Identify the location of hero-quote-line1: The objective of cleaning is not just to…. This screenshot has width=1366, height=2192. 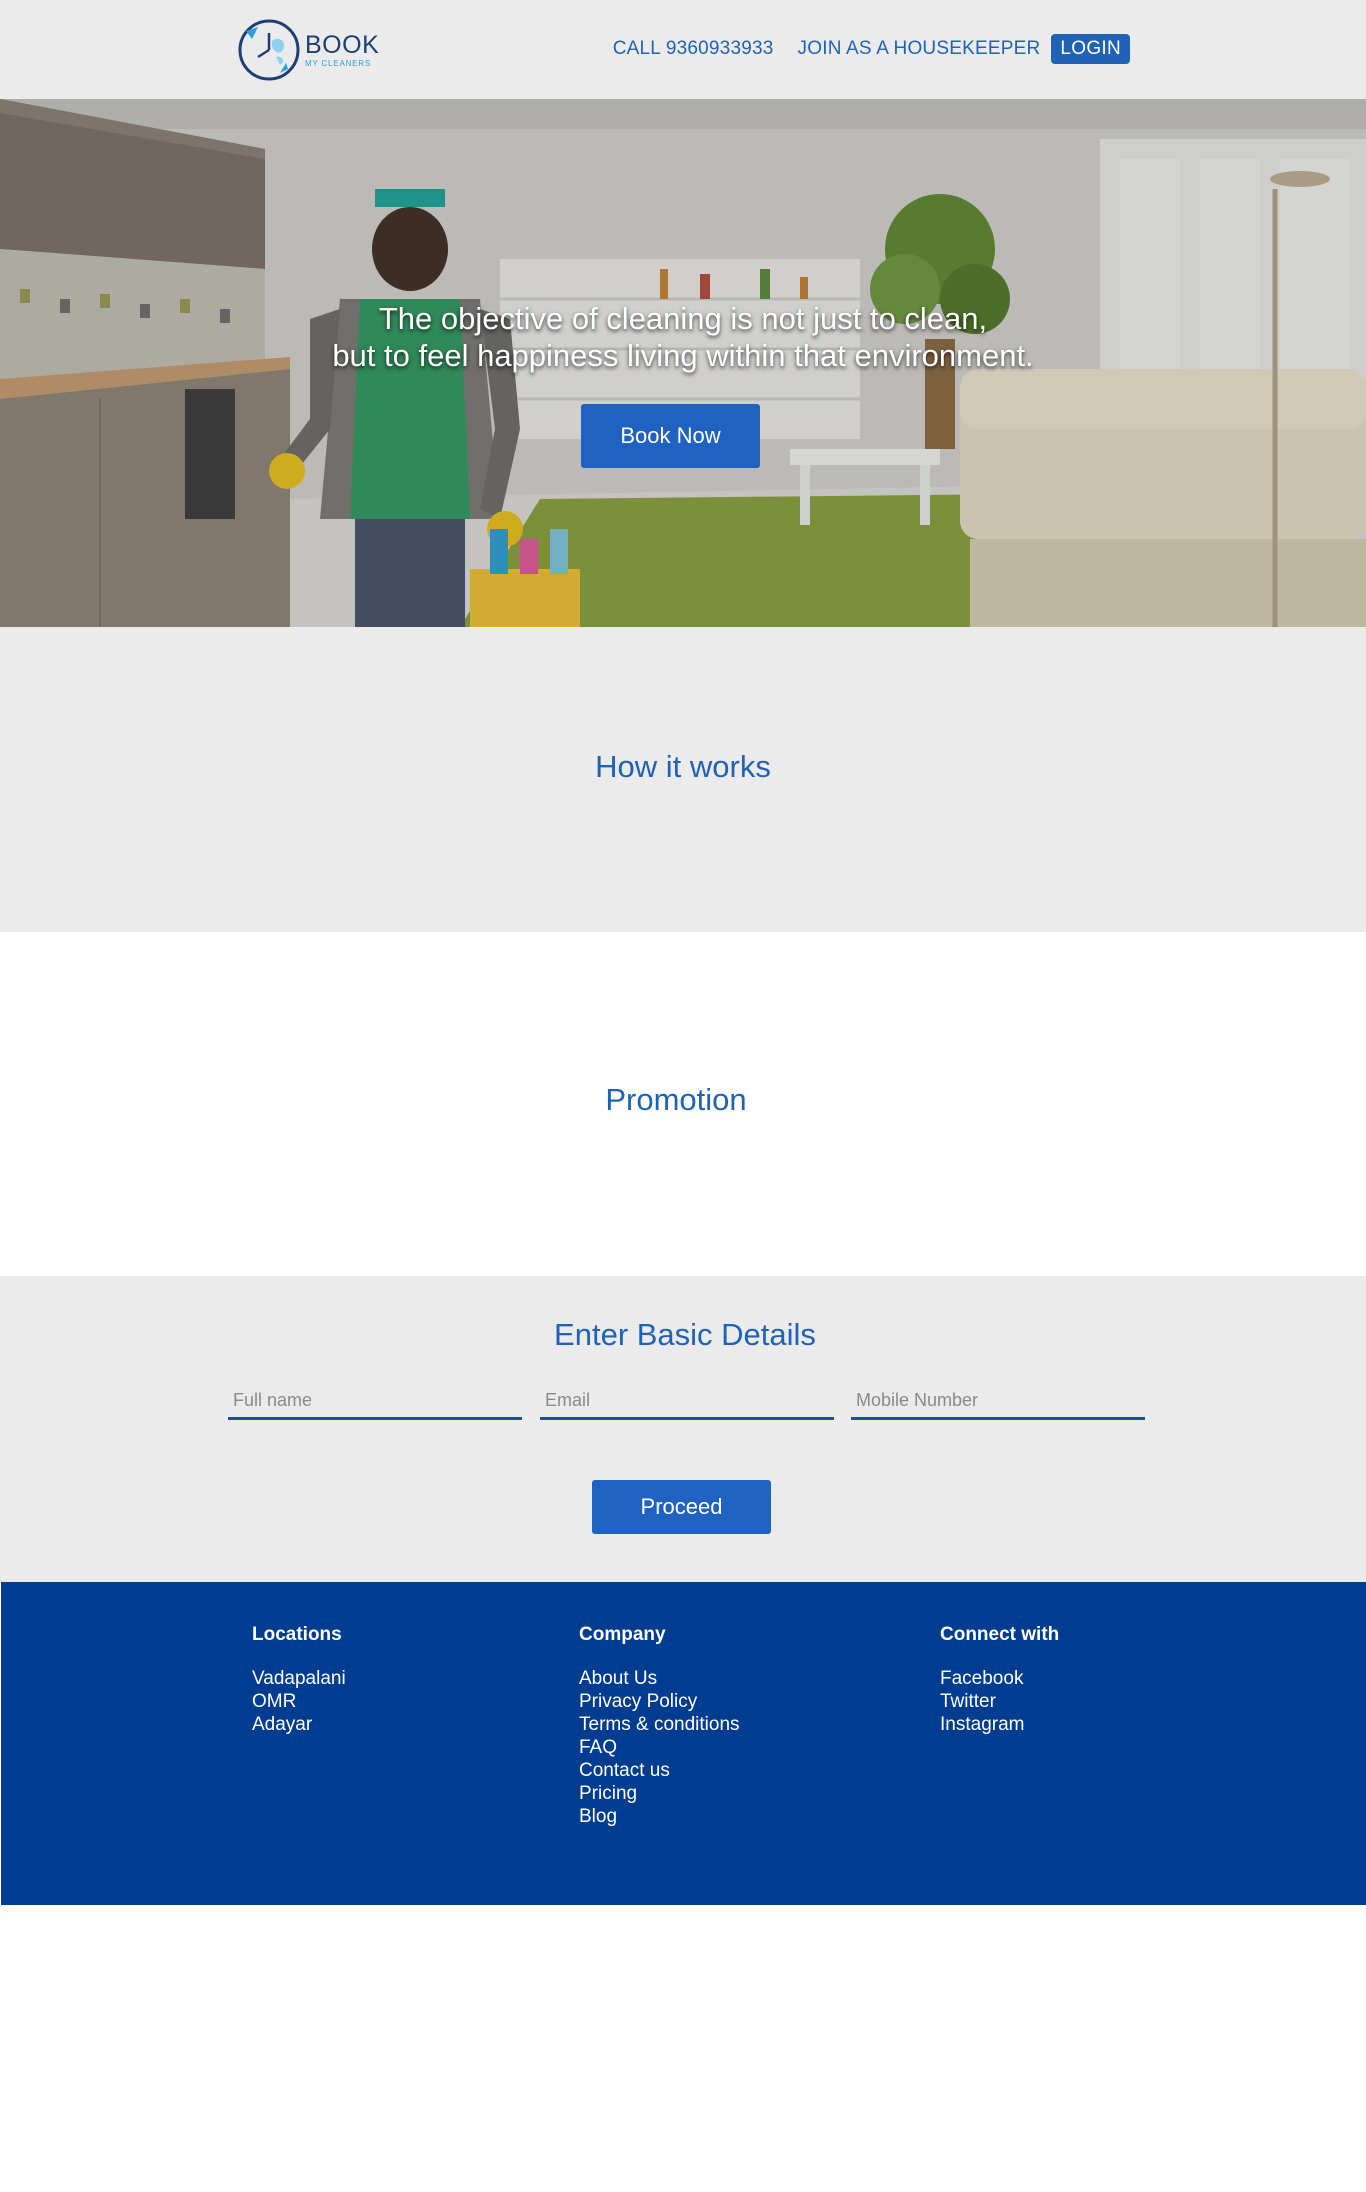
(683, 318).